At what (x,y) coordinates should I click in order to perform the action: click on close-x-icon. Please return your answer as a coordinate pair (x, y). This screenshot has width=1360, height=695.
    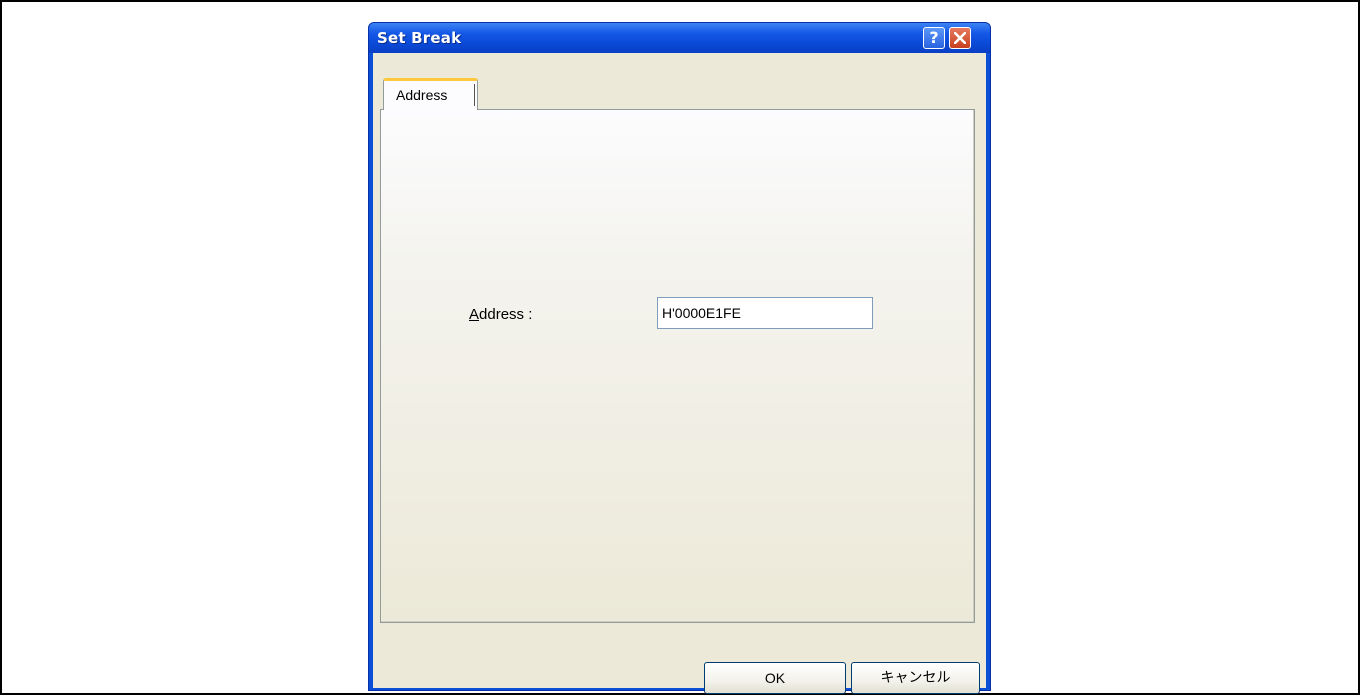
    Looking at the image, I should click on (960, 38).